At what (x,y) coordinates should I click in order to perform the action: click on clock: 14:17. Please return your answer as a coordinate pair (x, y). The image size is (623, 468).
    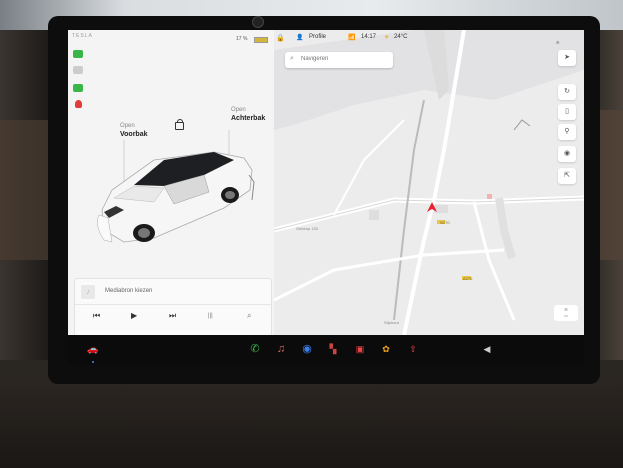
    Looking at the image, I should click on (369, 37).